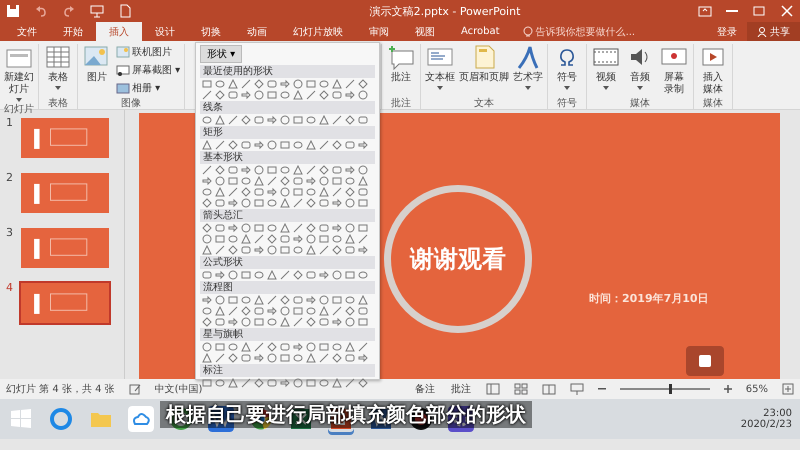 The width and height of the screenshot is (800, 450). I want to click on slide-sorter-icon, so click(521, 389).